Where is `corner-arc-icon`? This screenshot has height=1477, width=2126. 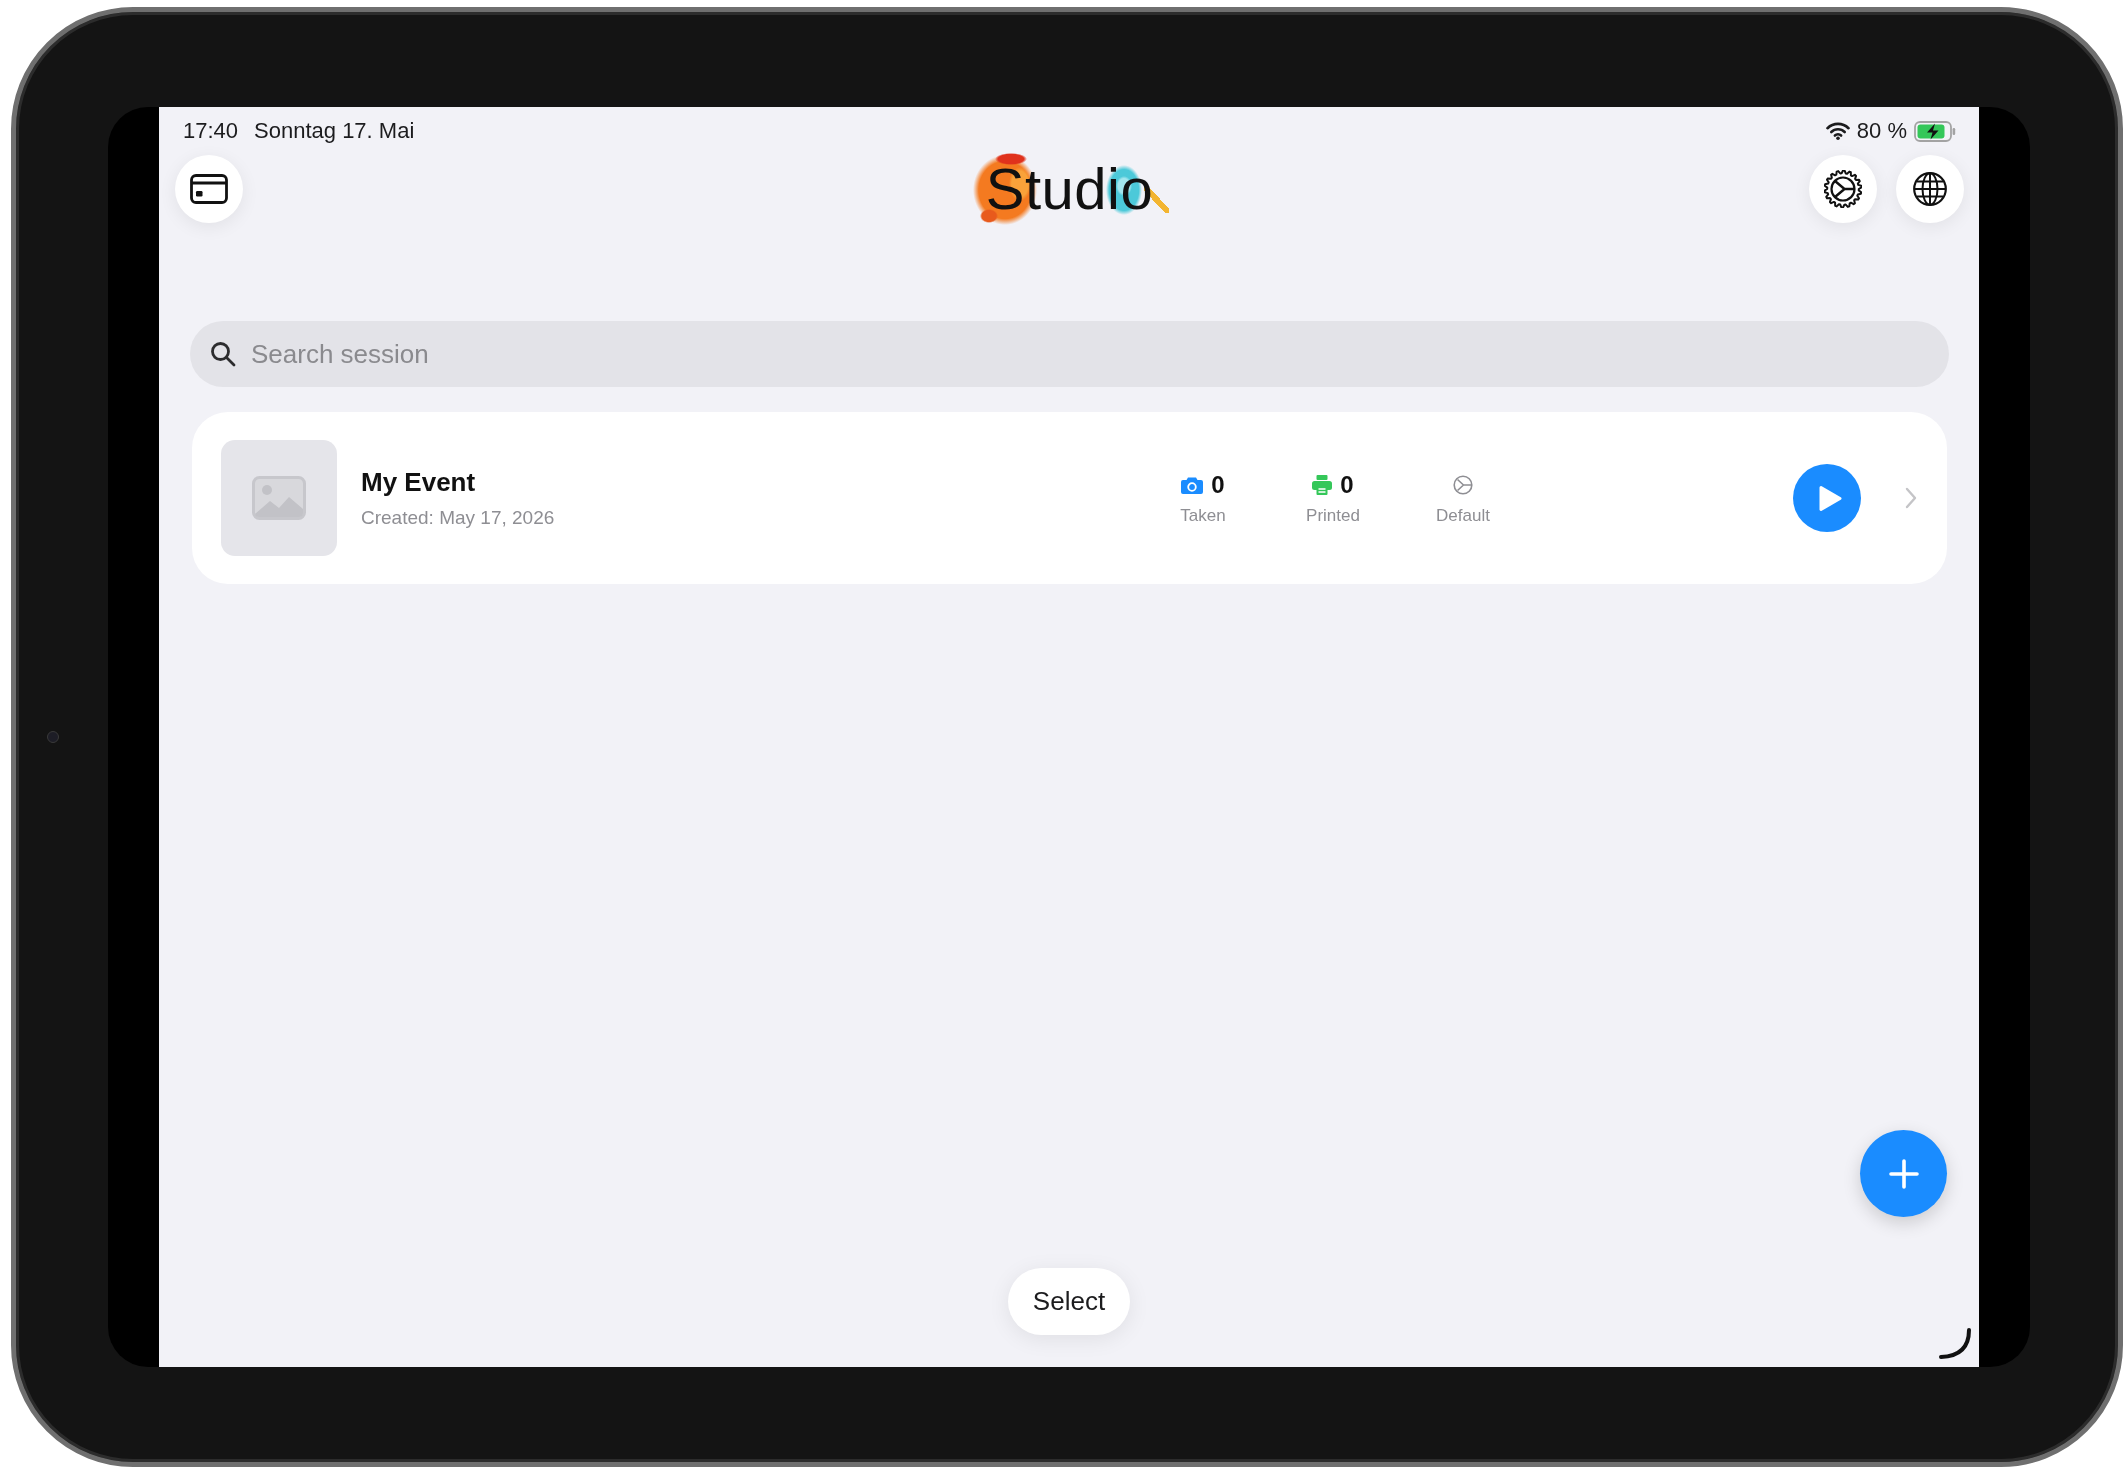
corner-arc-icon is located at coordinates (1955, 1343).